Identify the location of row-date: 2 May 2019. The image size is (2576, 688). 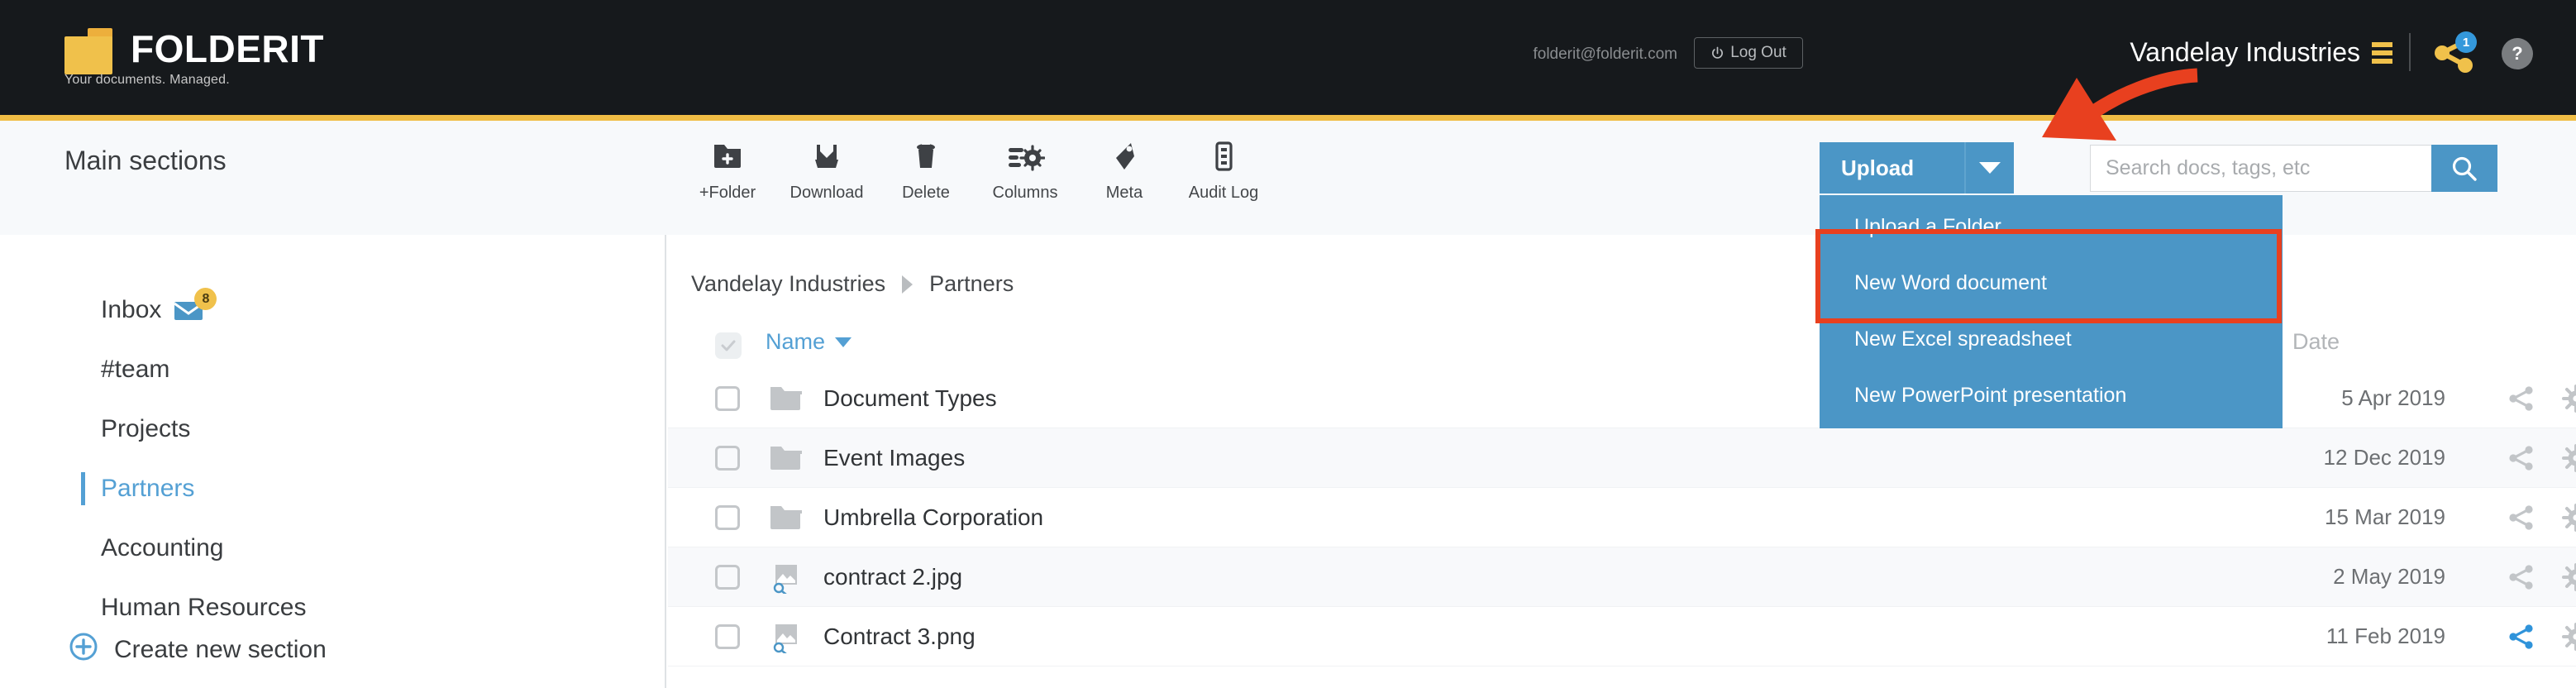
(2389, 576).